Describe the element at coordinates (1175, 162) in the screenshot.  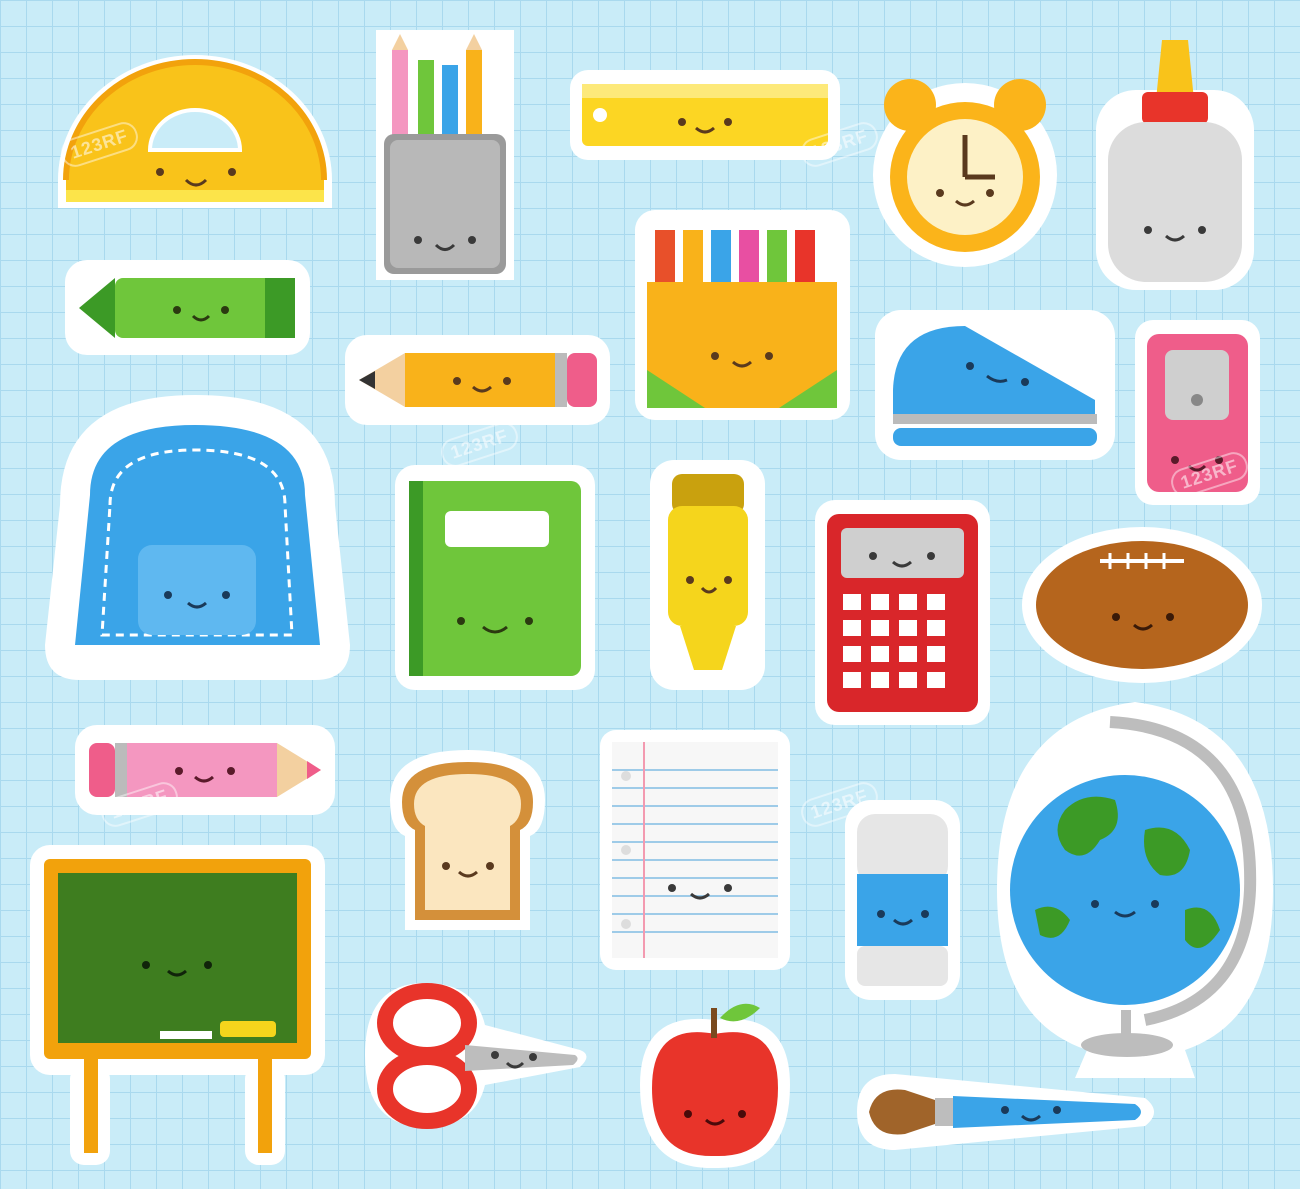
I see `glue-bottle-icon` at that location.